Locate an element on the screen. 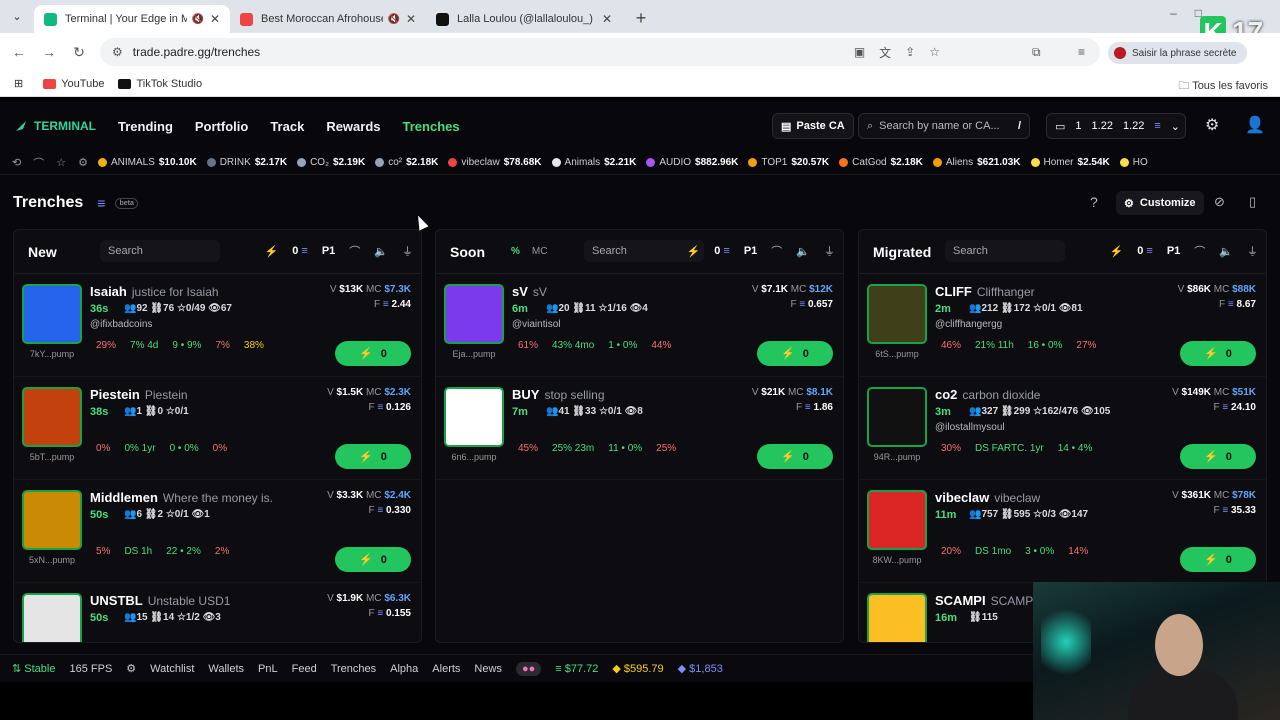 The width and height of the screenshot is (1280, 720). site-info-icon: ⚙ is located at coordinates (117, 52).